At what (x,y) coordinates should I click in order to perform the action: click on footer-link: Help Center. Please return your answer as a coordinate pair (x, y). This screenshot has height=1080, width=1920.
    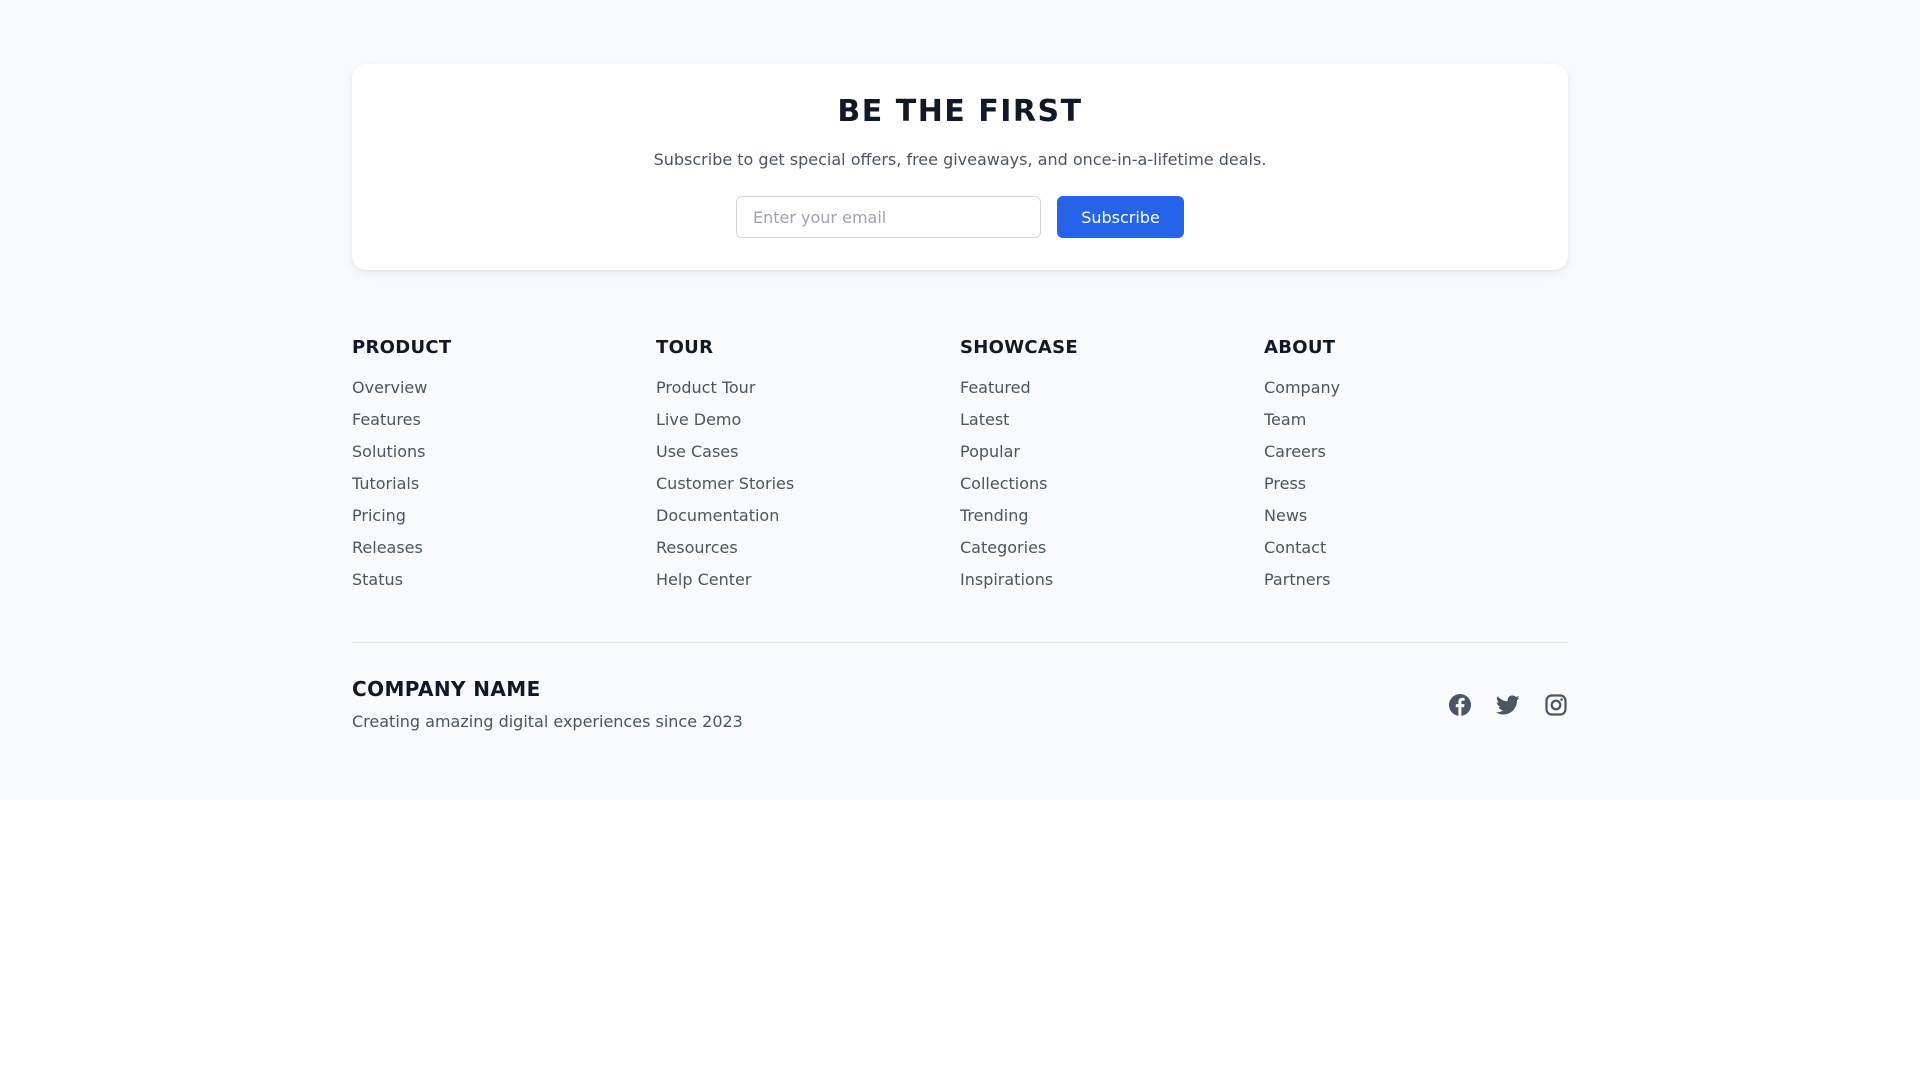
    Looking at the image, I should click on (703, 579).